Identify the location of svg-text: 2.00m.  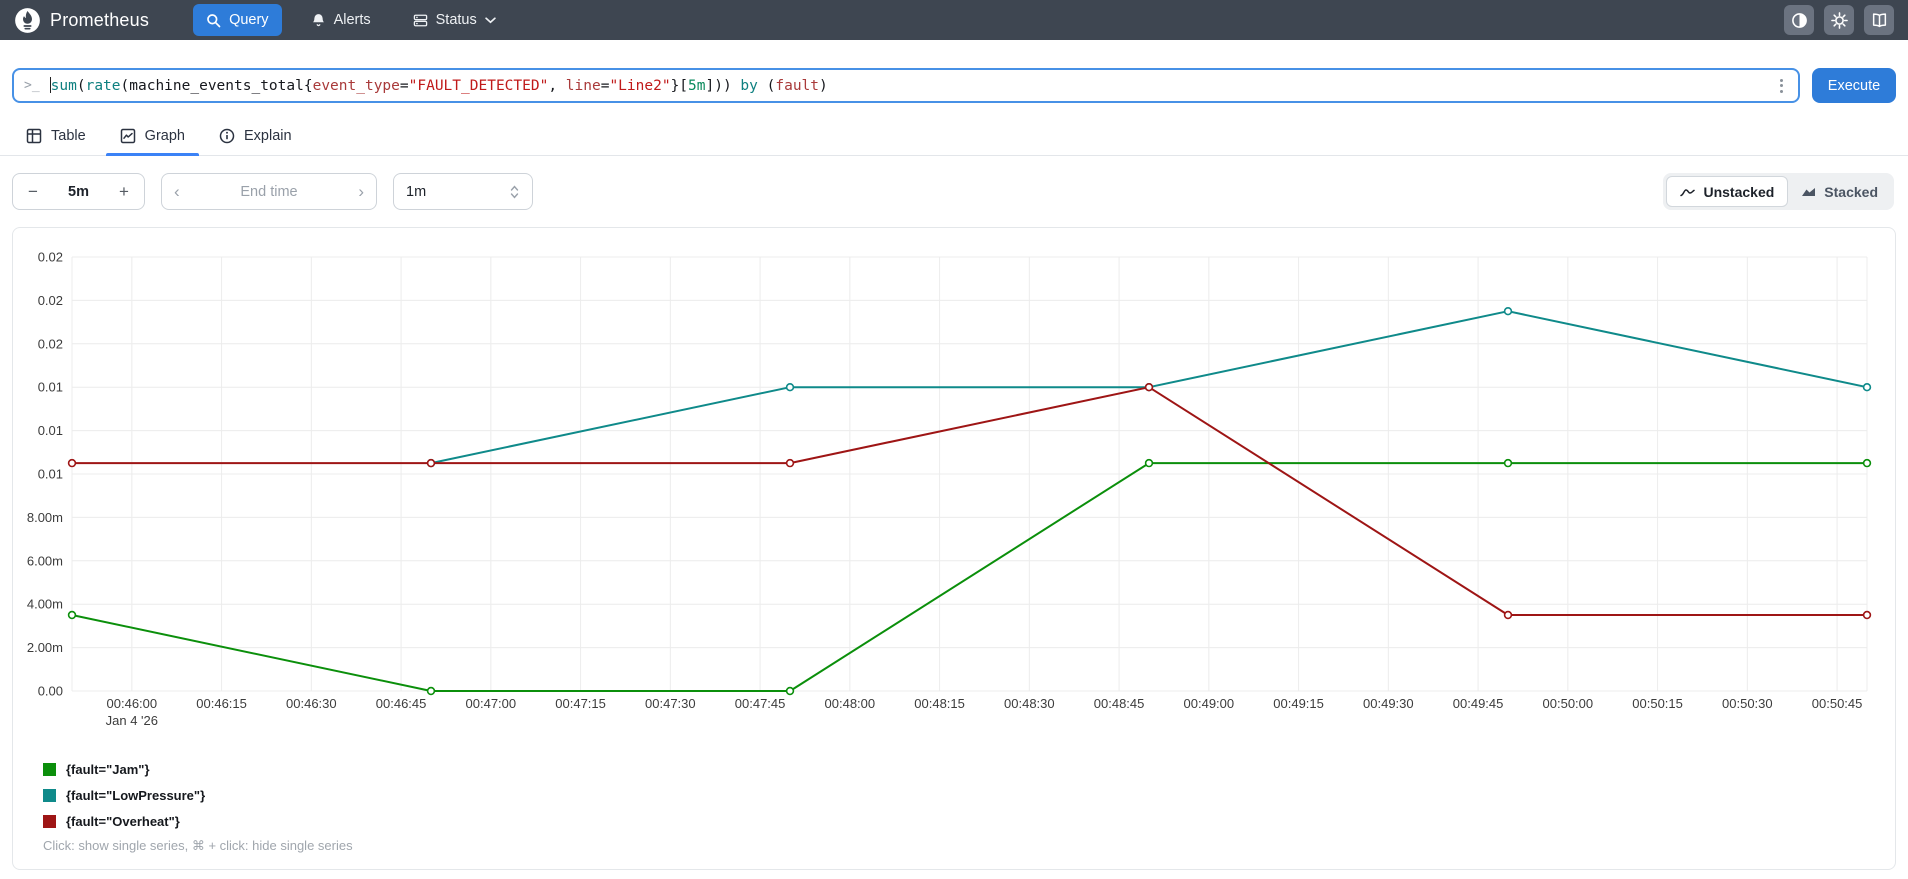
(45, 647).